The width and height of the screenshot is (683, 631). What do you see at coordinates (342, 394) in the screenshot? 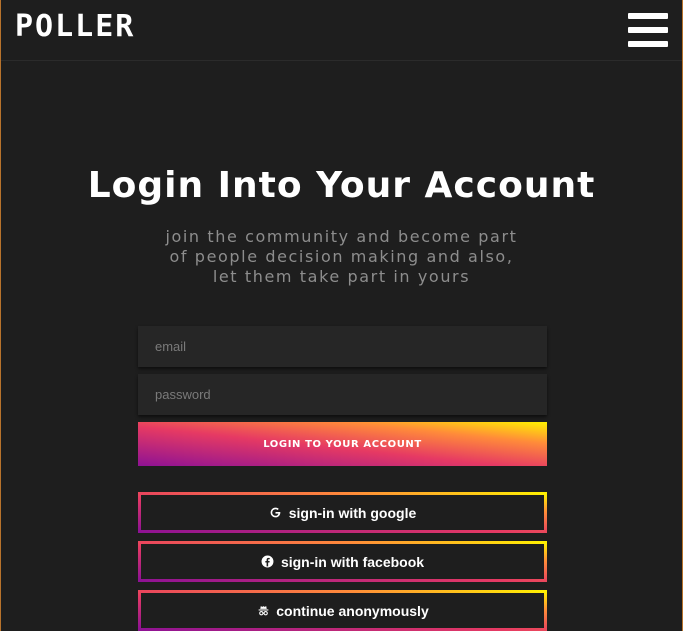
I see `password-input` at bounding box center [342, 394].